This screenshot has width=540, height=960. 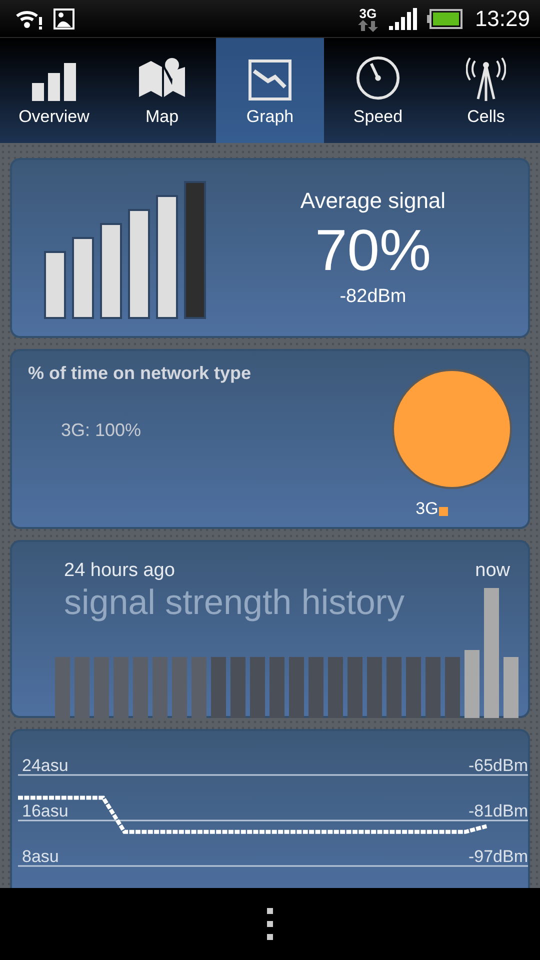 I want to click on gauge-icon, so click(x=378, y=78).